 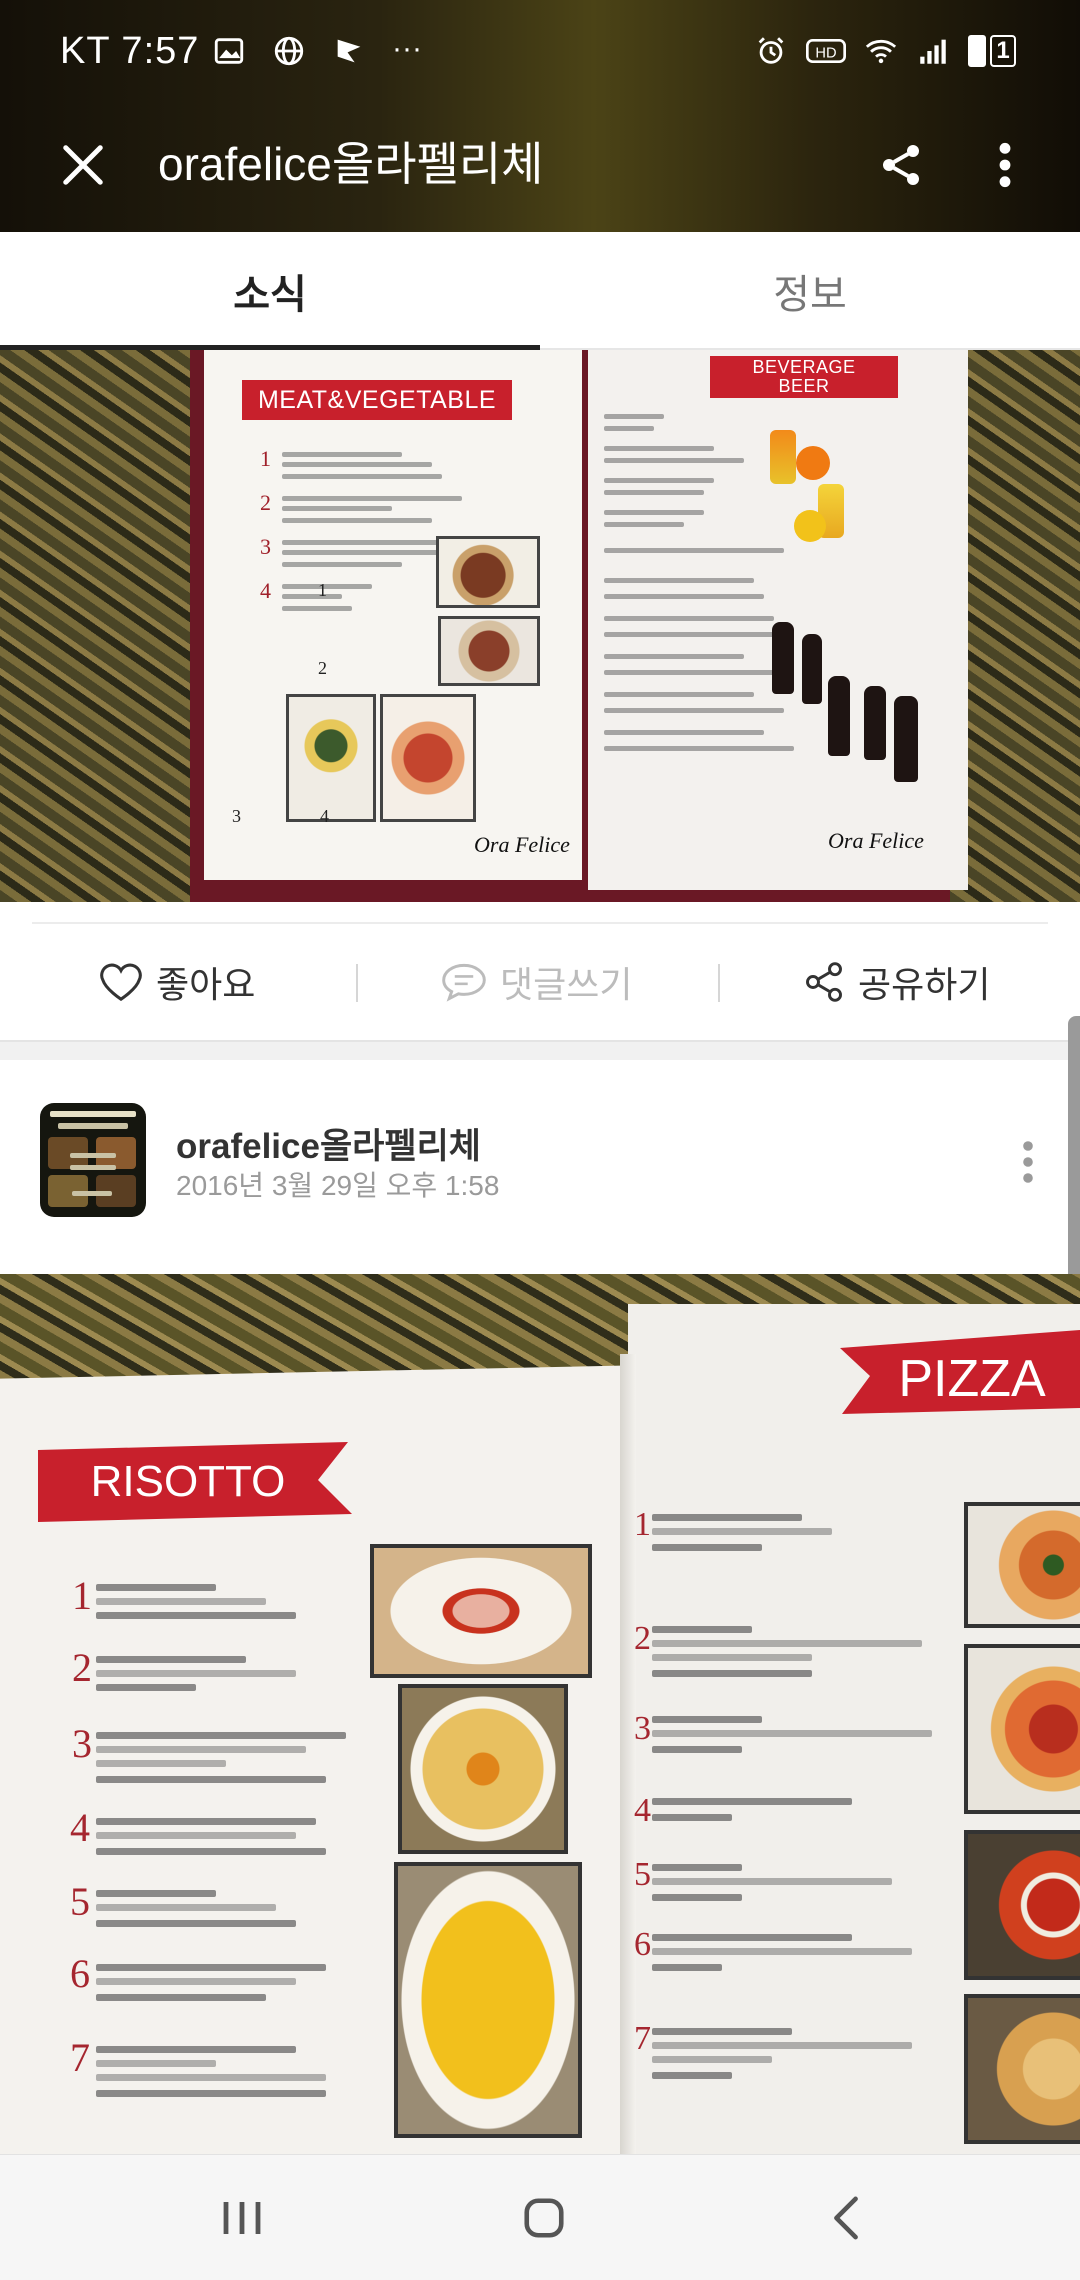 I want to click on tab-info: 정보, so click(x=810, y=291).